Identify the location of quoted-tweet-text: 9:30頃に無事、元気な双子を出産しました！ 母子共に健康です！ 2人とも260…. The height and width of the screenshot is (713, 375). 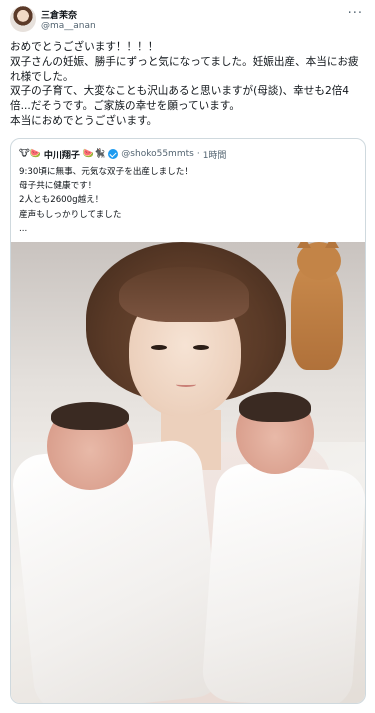
(106, 200).